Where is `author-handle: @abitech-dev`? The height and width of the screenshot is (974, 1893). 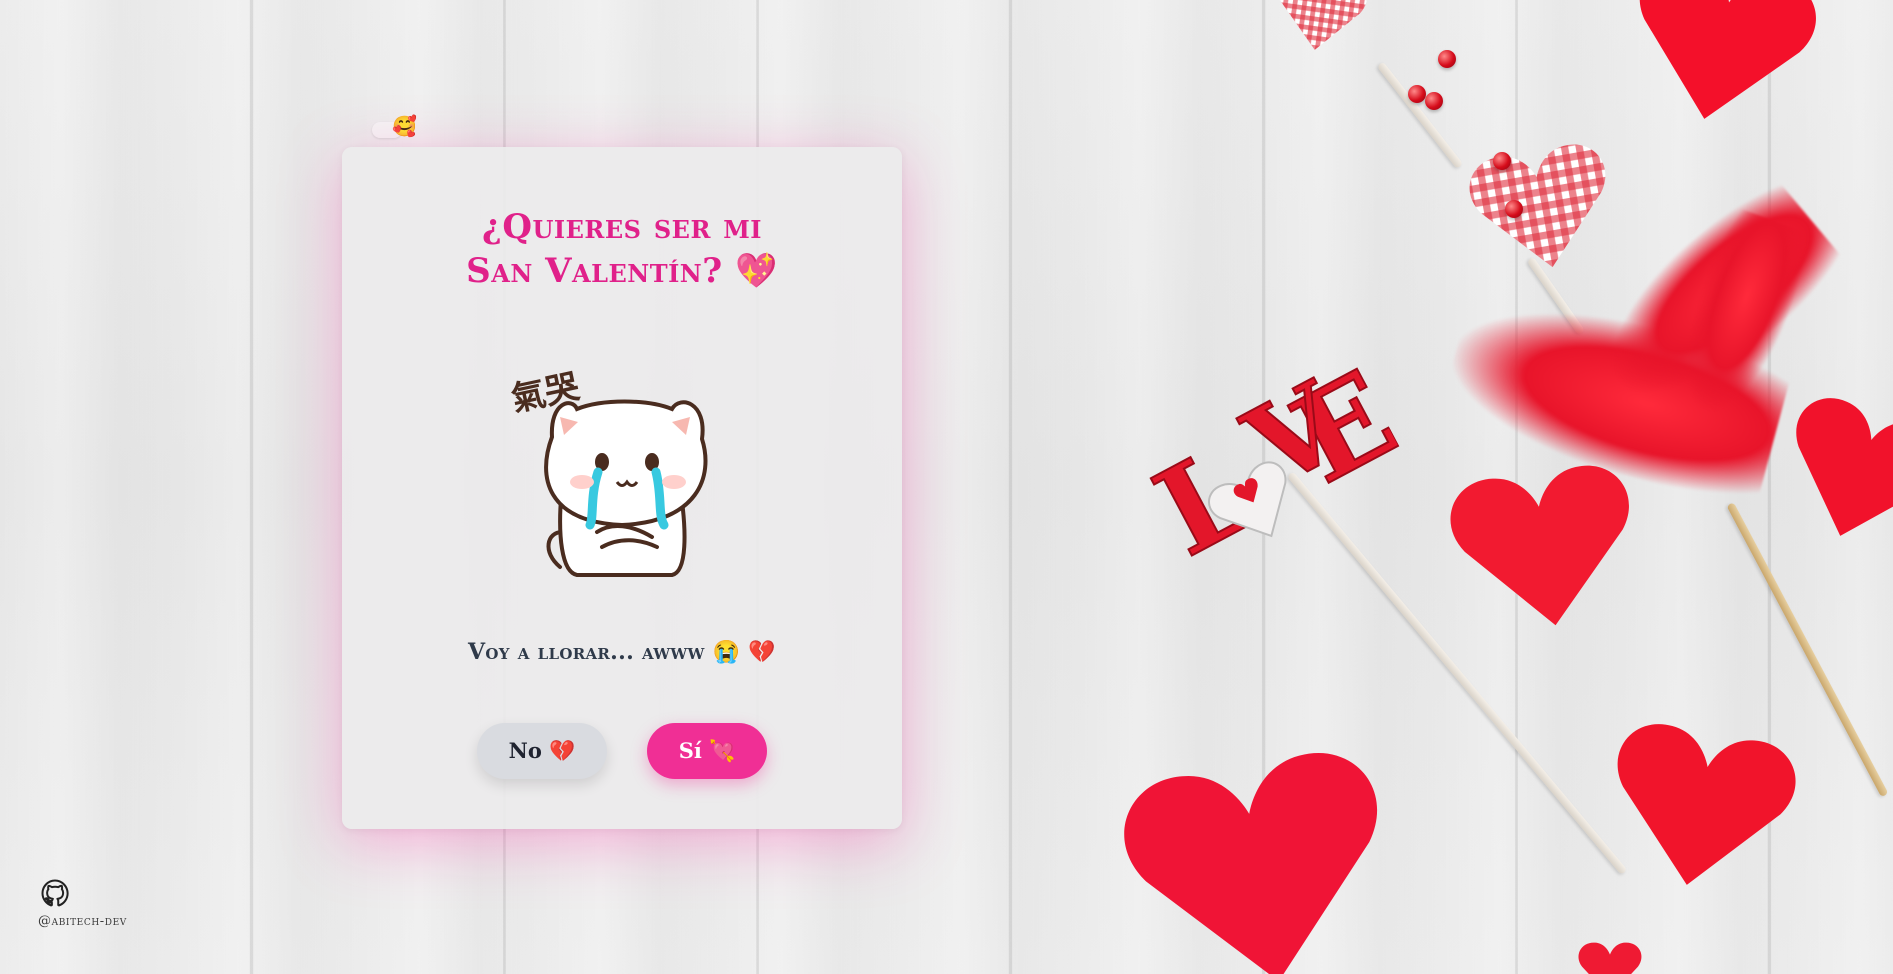
author-handle: @abitech-dev is located at coordinates (108, 921).